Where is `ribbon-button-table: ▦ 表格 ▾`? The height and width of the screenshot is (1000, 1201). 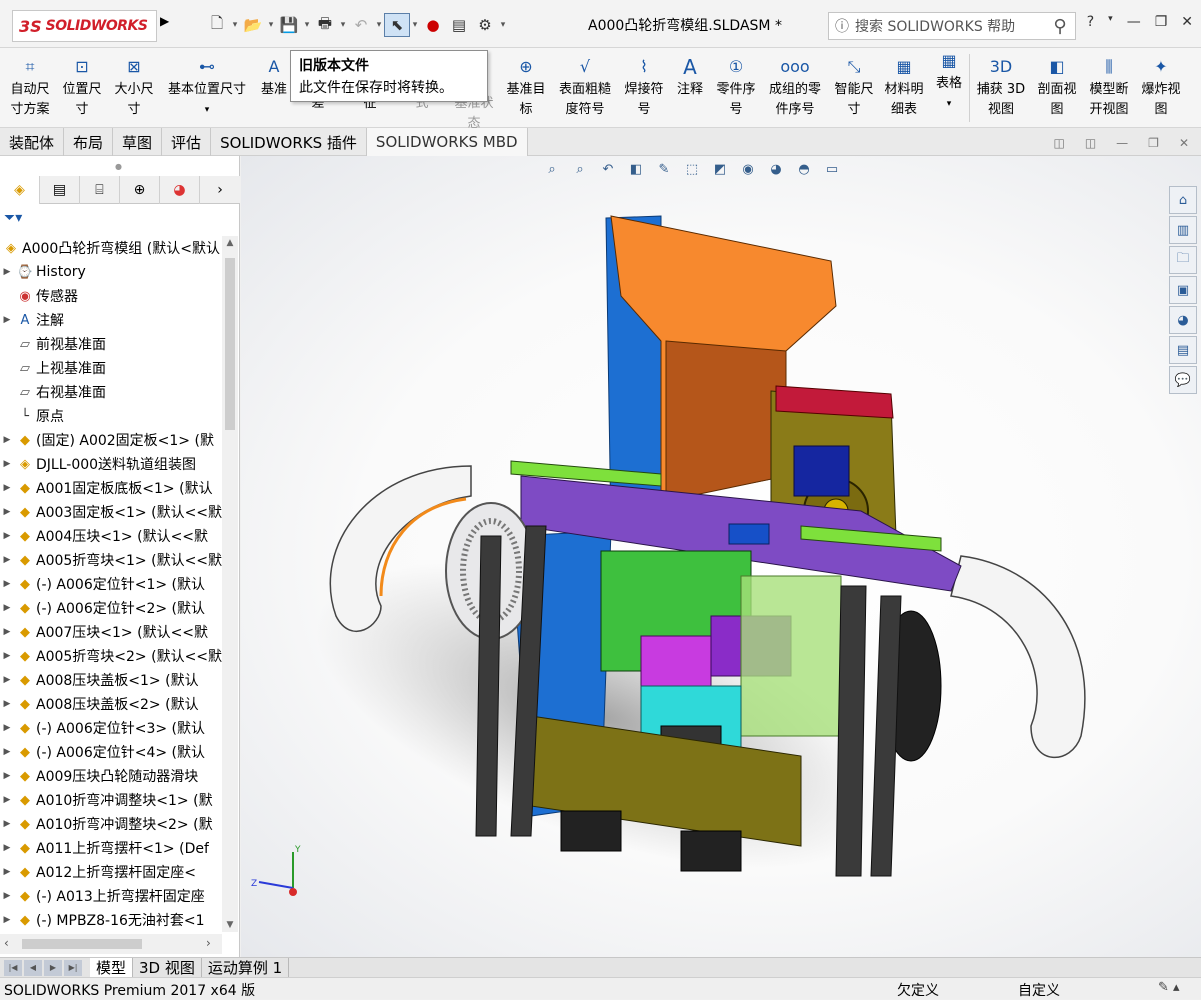 ribbon-button-table: ▦ 表格 ▾ is located at coordinates (949, 81).